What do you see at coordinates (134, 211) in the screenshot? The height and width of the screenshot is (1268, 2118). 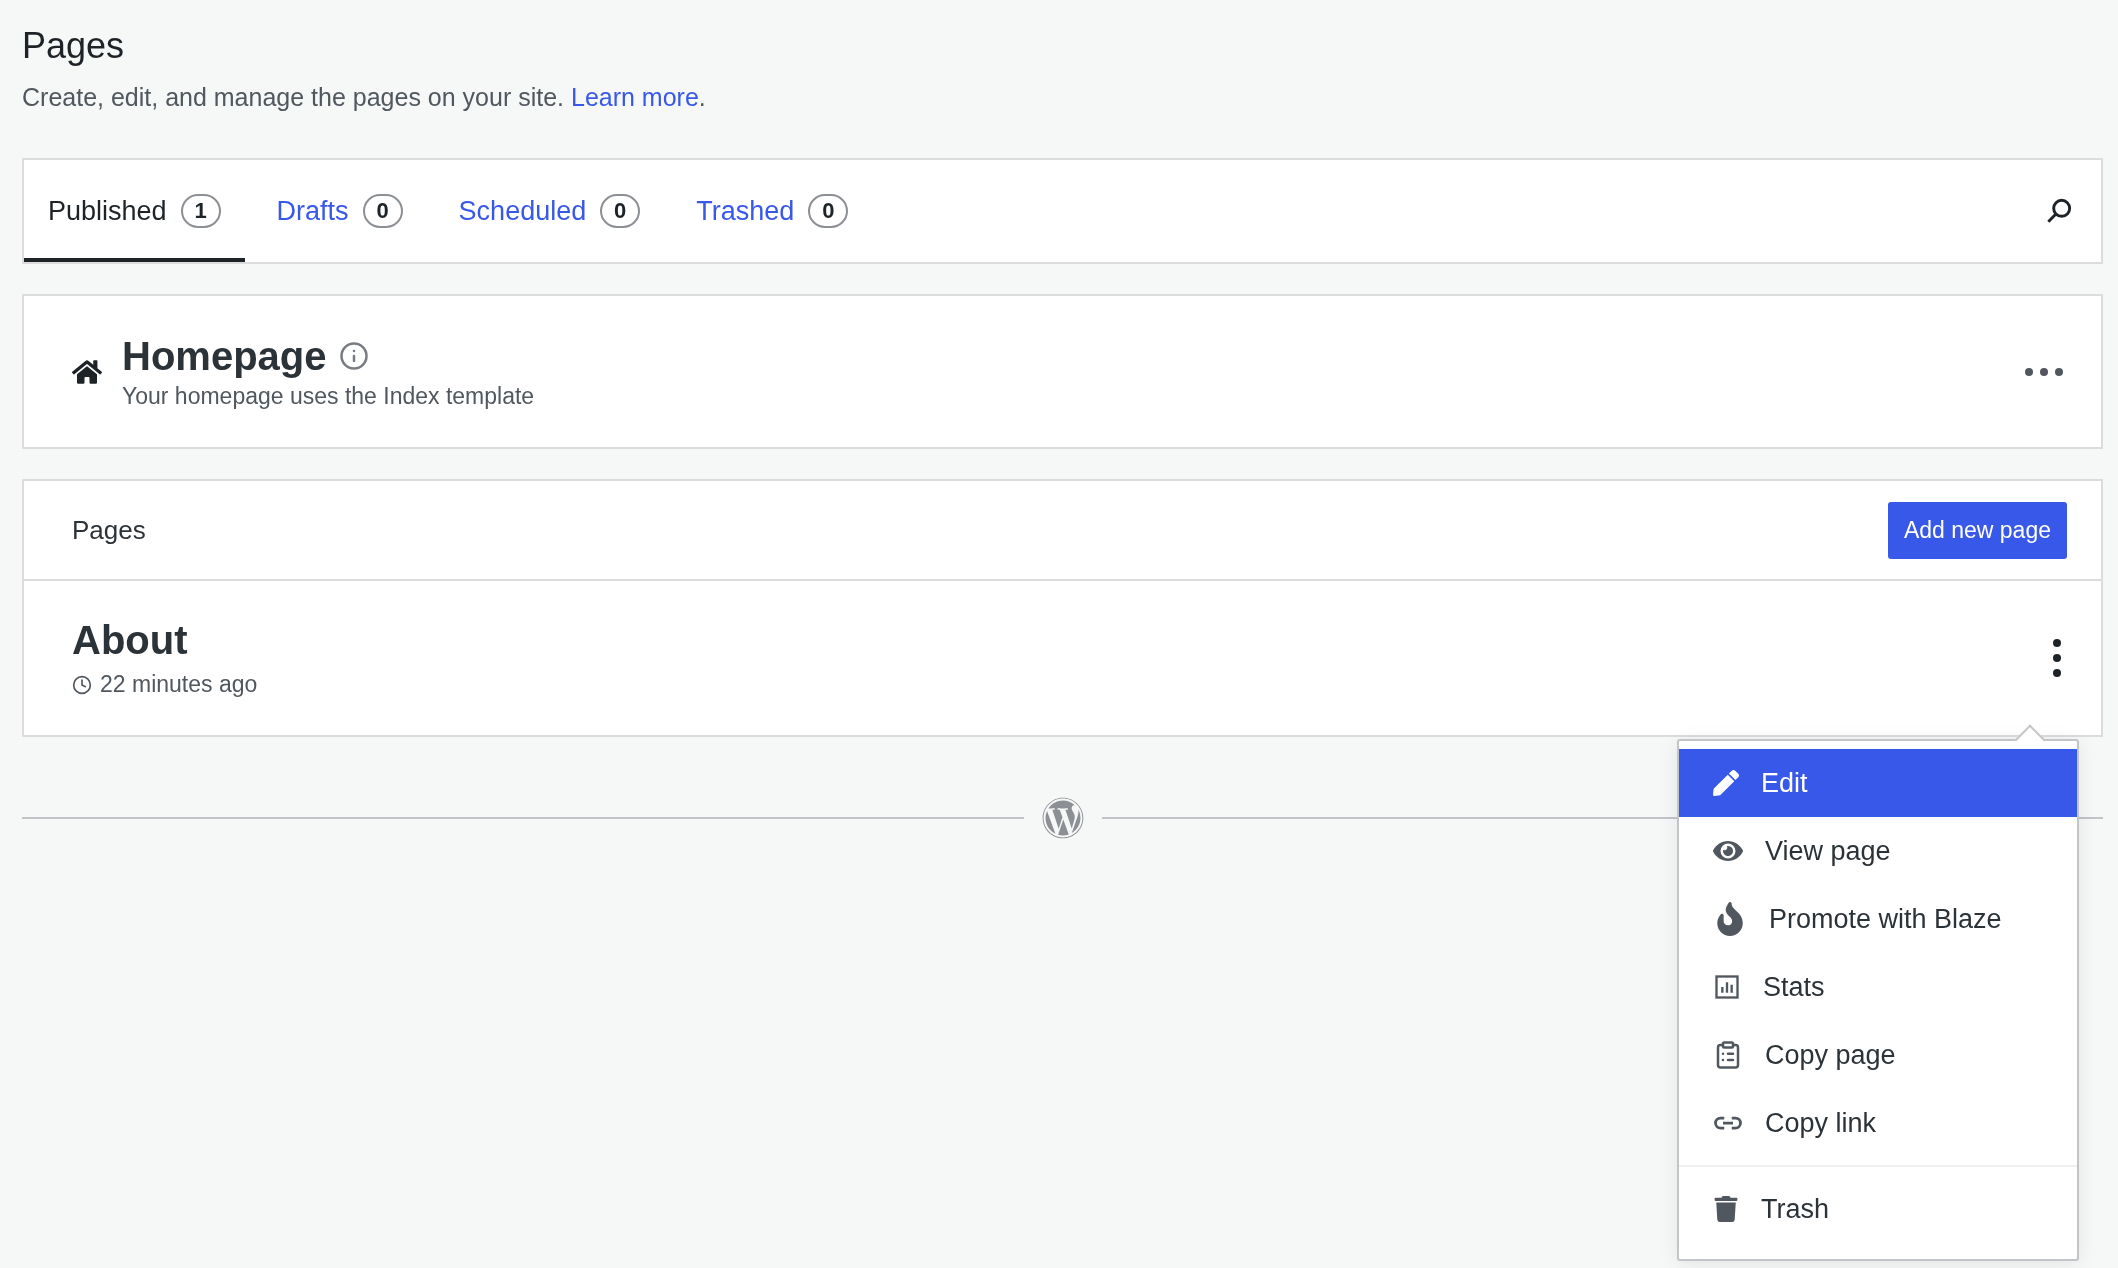 I see `filter-tab: Published 1` at bounding box center [134, 211].